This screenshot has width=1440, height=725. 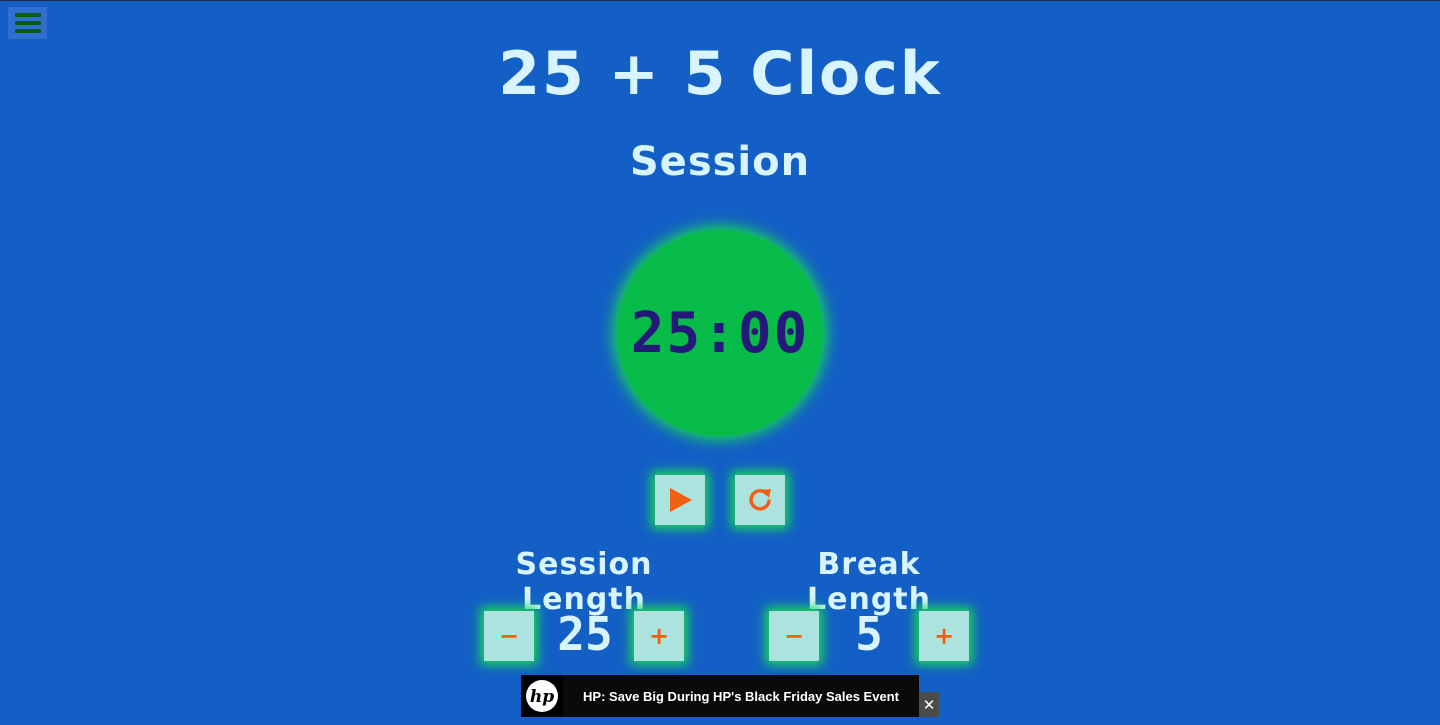 I want to click on break-increment-button: +, so click(x=944, y=636).